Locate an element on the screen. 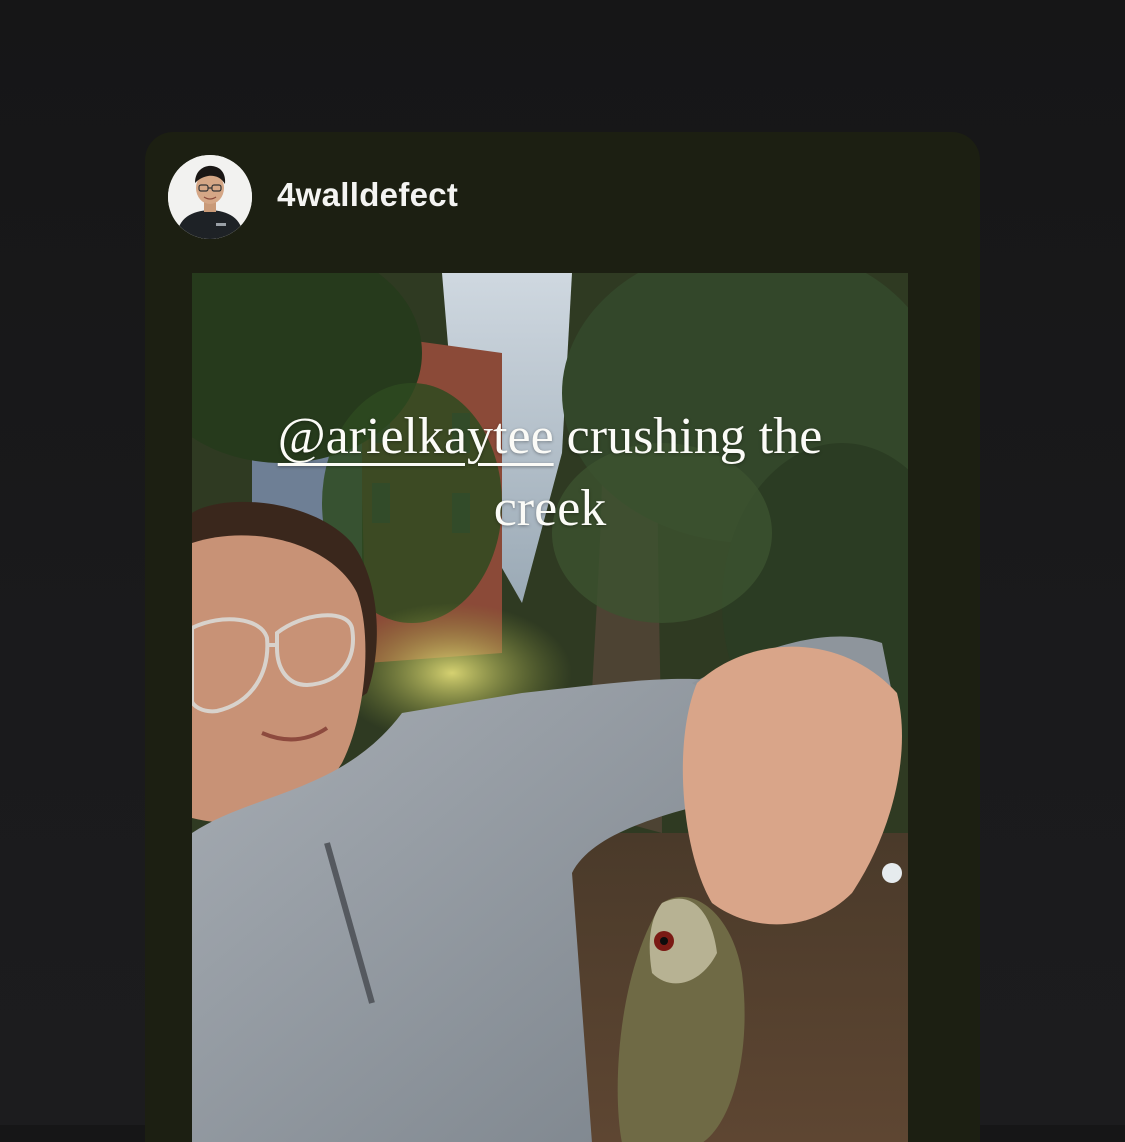  caption-text-line2: creek is located at coordinates (550, 508).